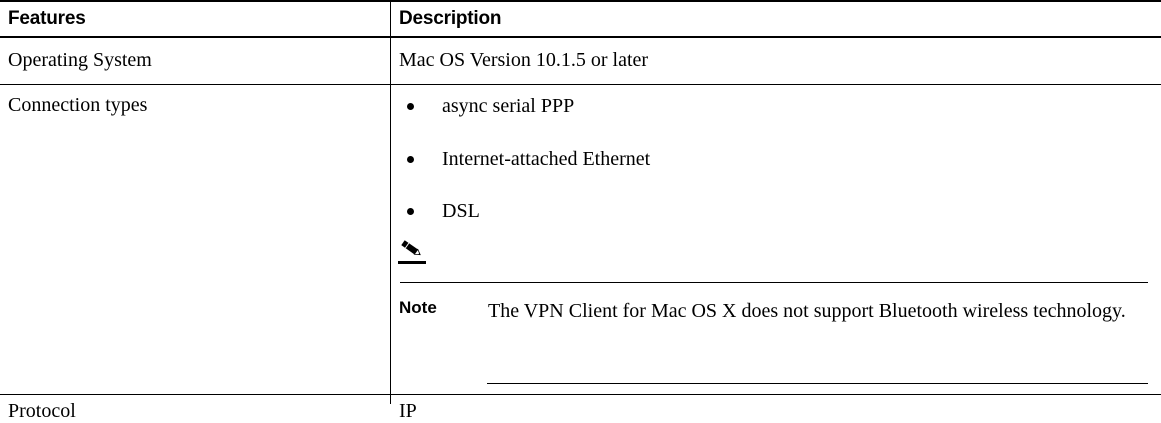 This screenshot has height=423, width=1161. Describe the element at coordinates (461, 211) in the screenshot. I see `bullet-text: DSL` at that location.